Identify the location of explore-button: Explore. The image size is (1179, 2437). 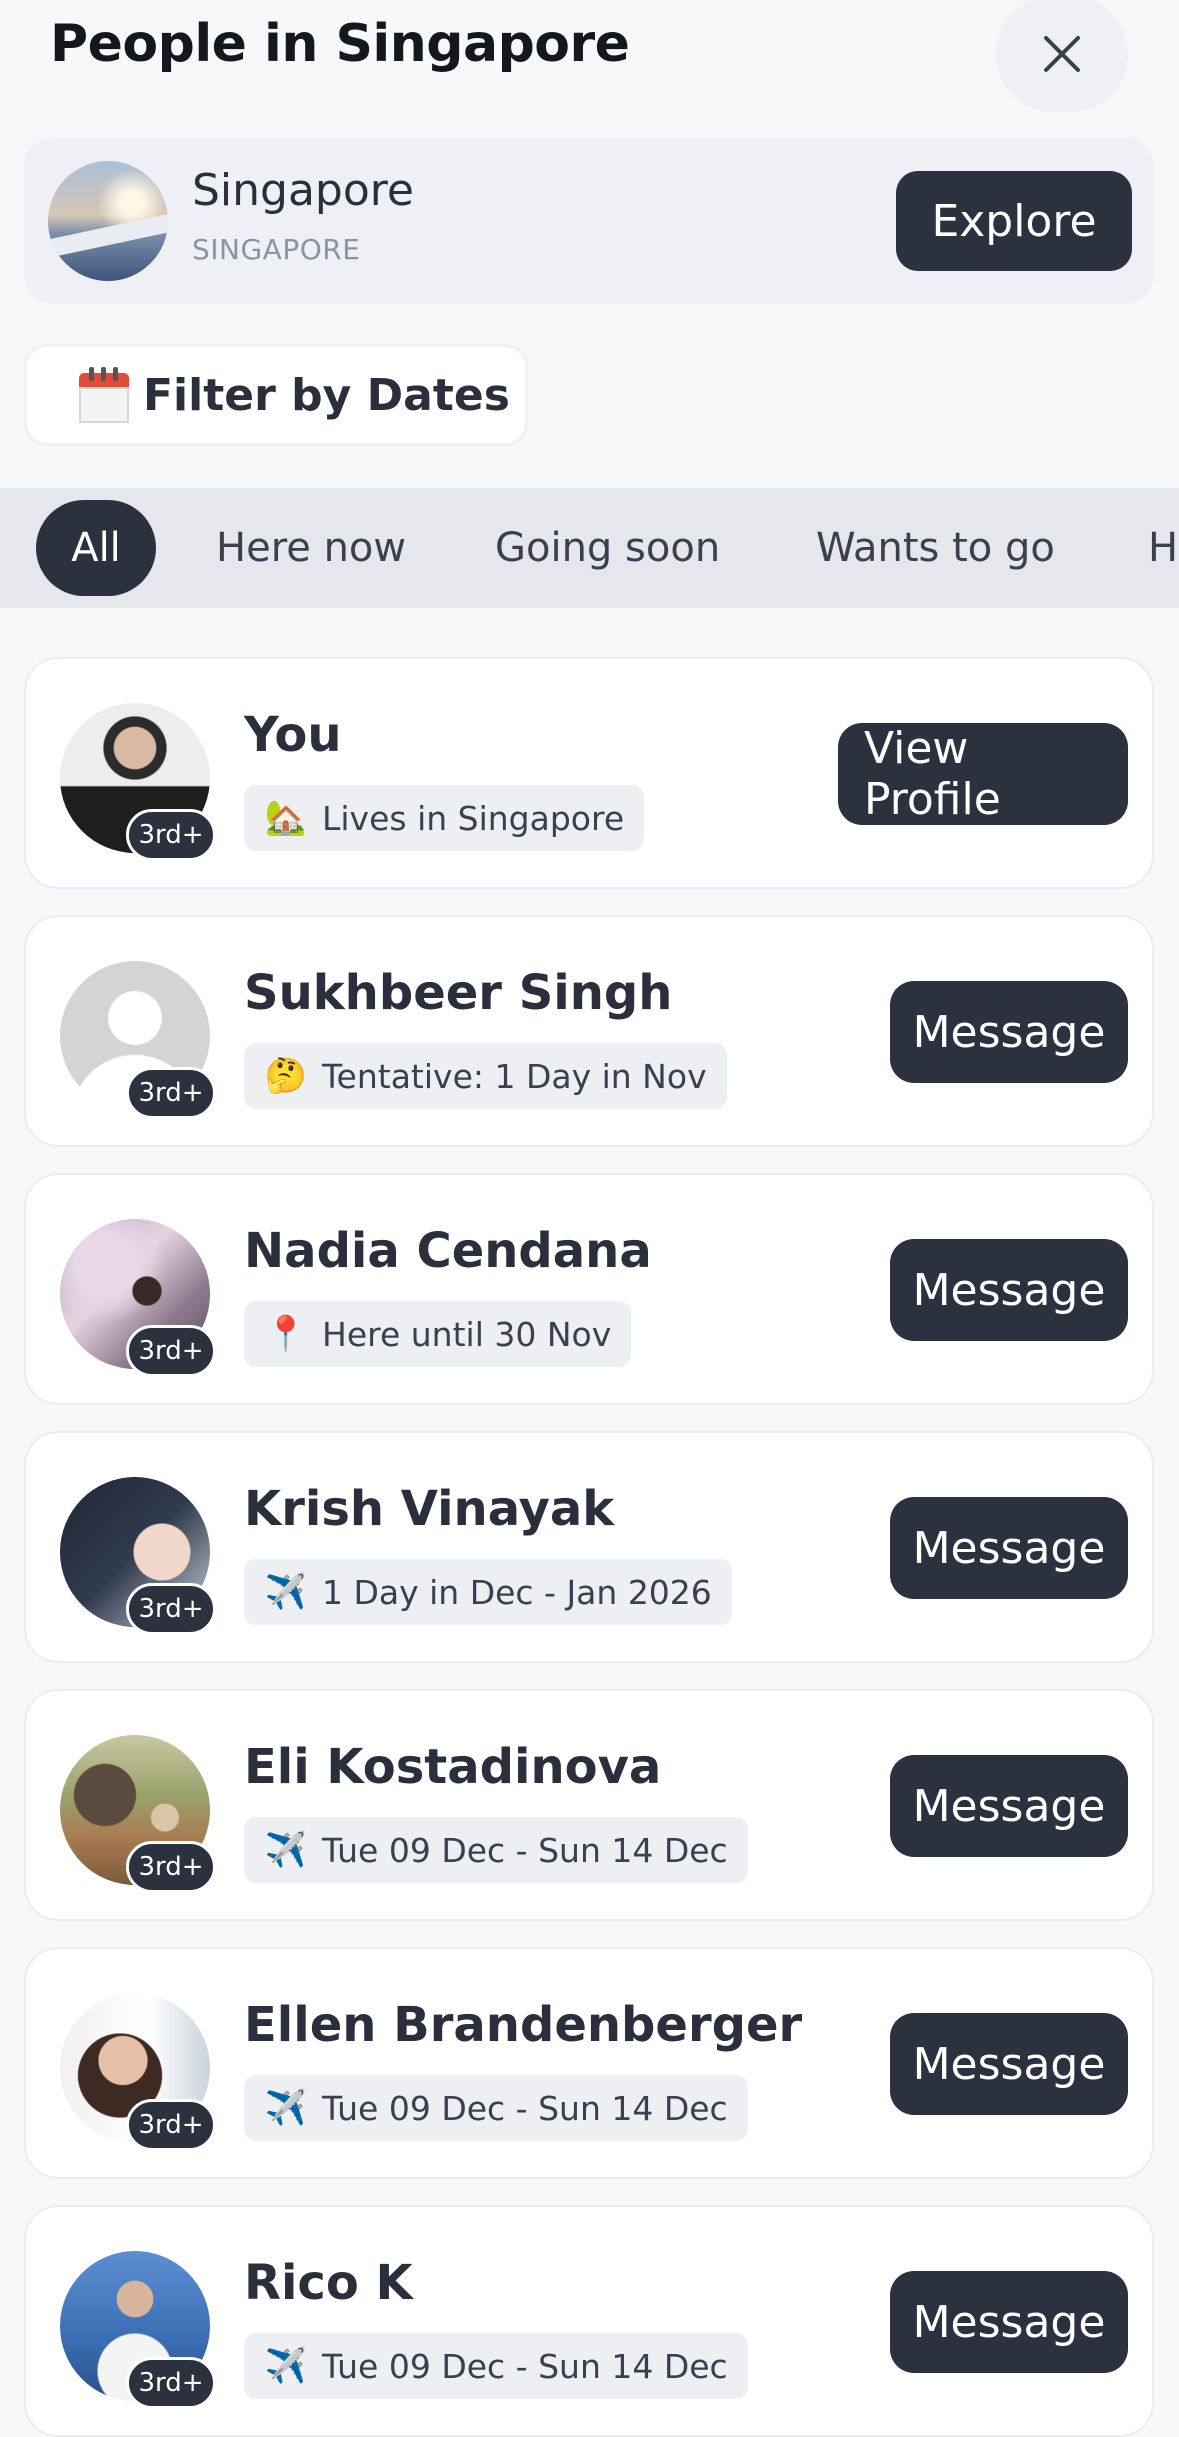
(1014, 221).